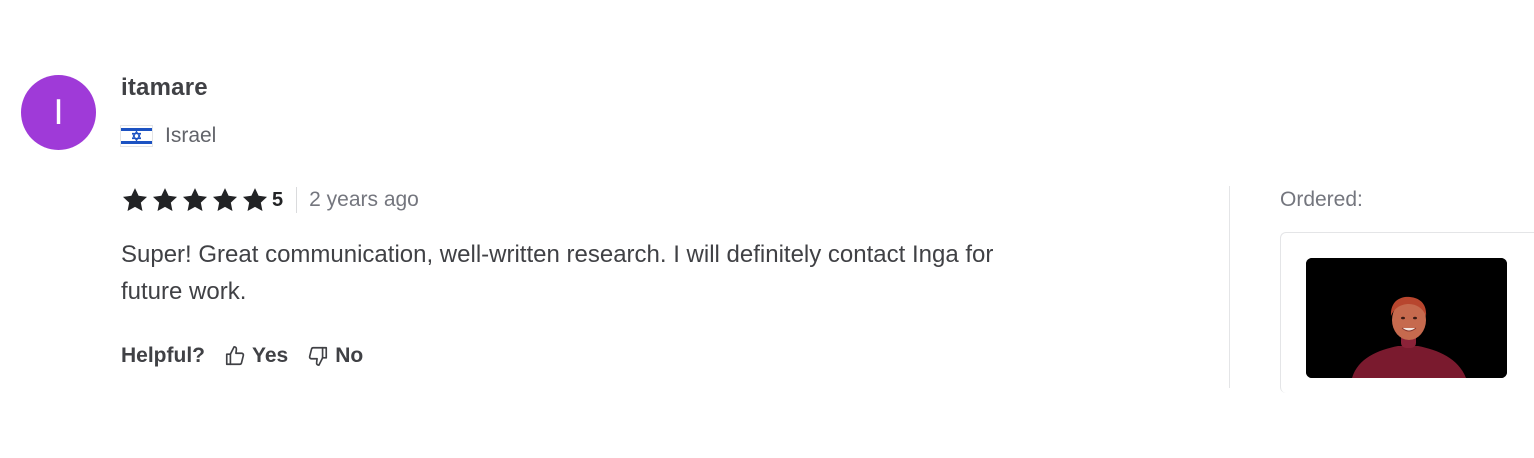 Image resolution: width=1534 pixels, height=458 pixels. I want to click on no-label: No, so click(349, 355).